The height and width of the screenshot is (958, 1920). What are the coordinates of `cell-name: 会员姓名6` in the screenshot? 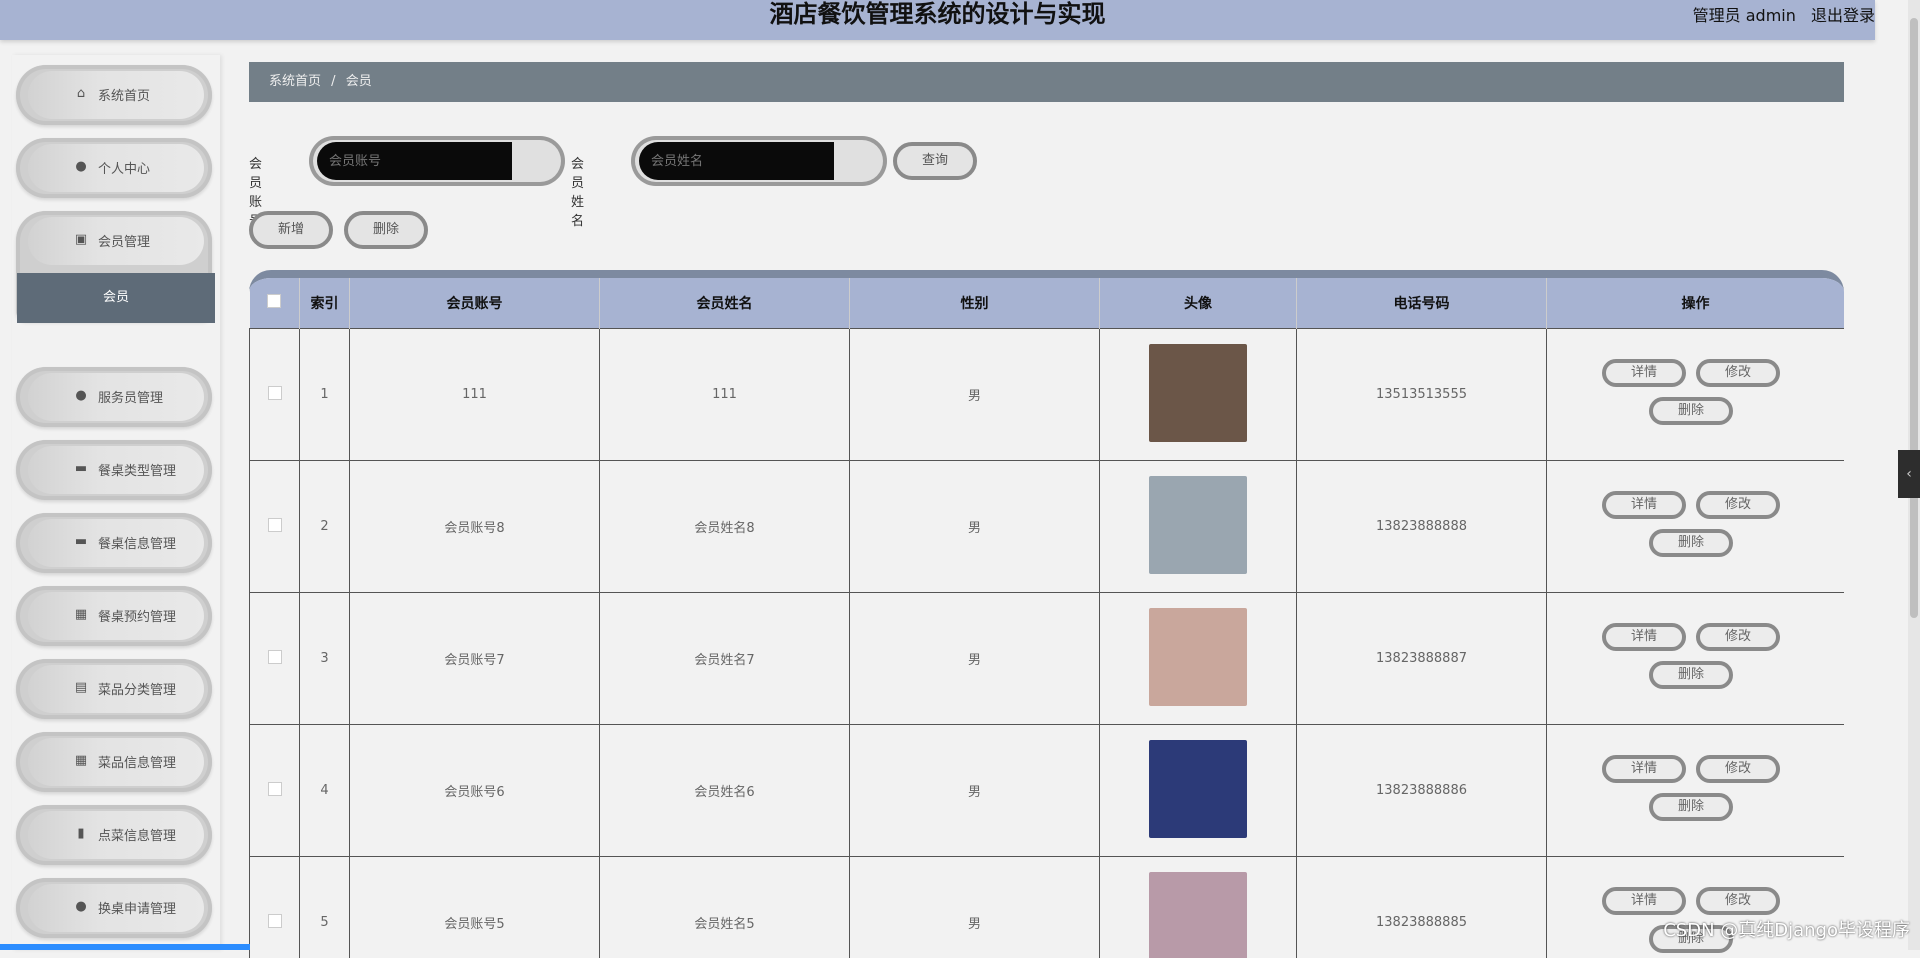 It's located at (725, 791).